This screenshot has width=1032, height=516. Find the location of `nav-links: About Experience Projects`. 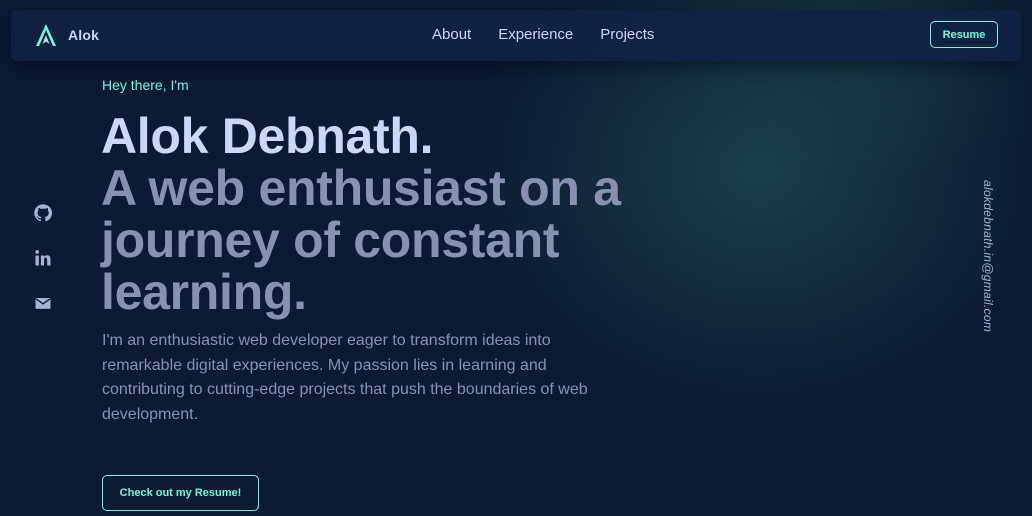

nav-links: About Experience Projects is located at coordinates (543, 34).